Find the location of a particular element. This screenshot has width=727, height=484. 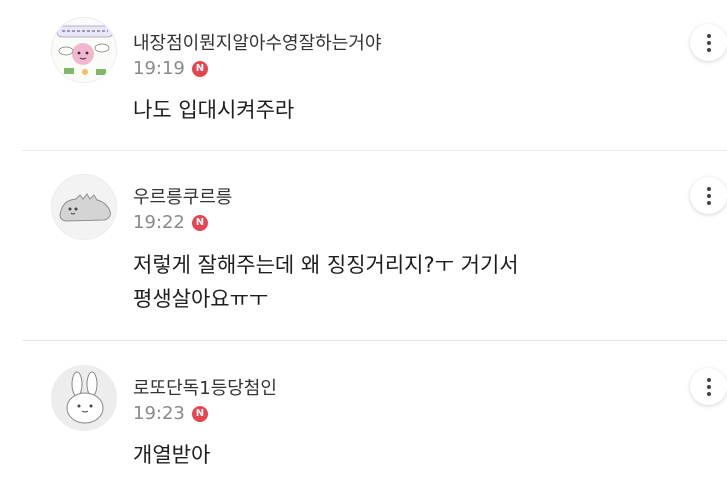

comment-time: 19:23 is located at coordinates (159, 413).